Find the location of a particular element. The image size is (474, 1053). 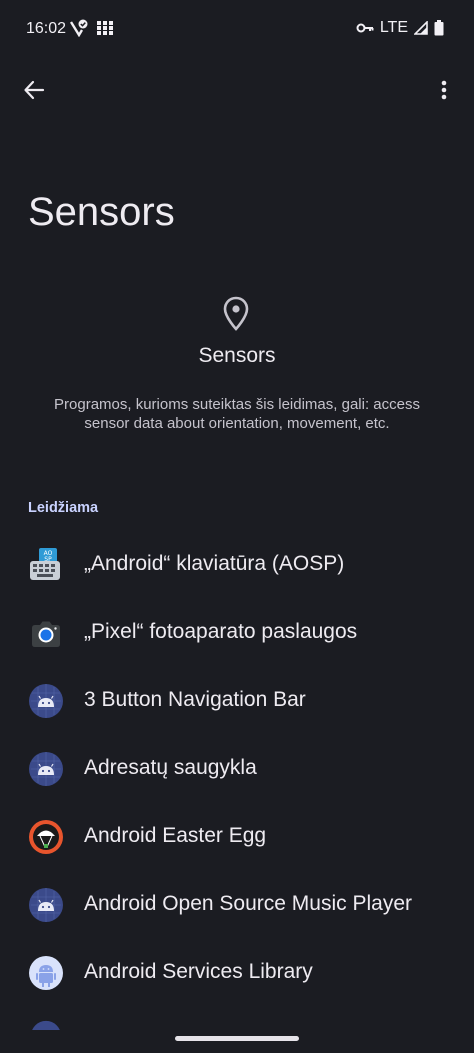

status-bar: 16:02 LTE is located at coordinates (237, 29).